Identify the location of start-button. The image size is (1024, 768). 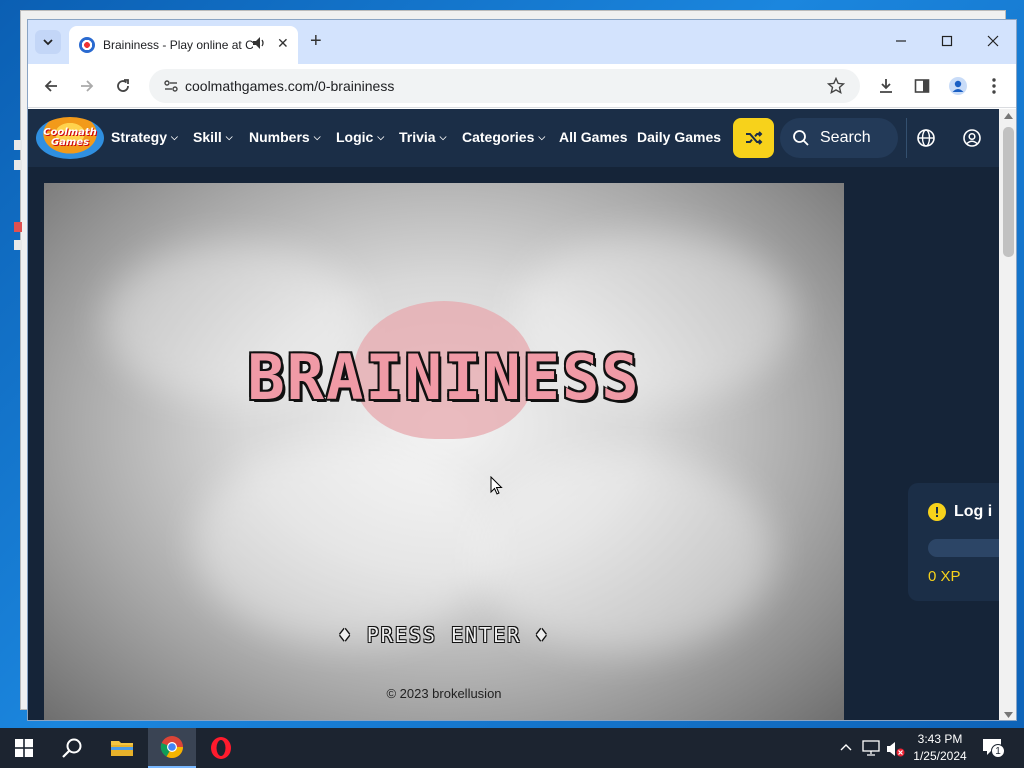
(24, 748).